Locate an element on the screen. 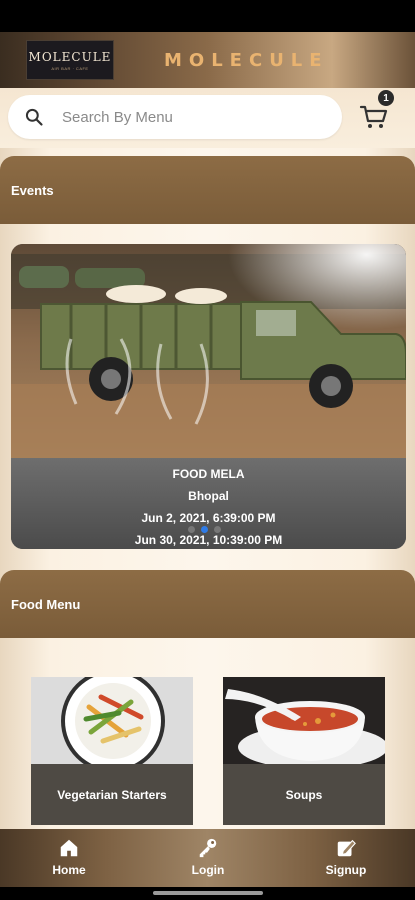  carousel-indicator is located at coordinates (204, 529).